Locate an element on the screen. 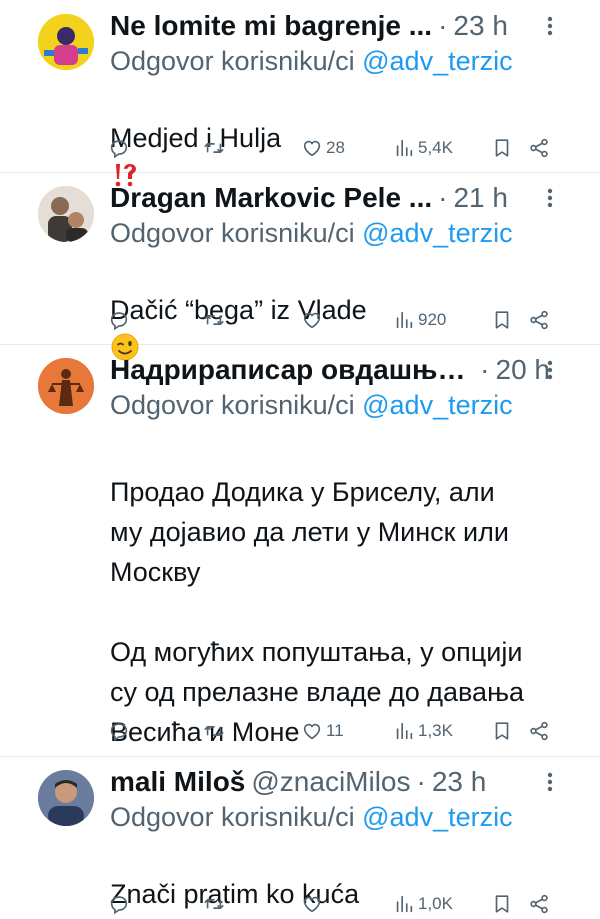 This screenshot has height=919, width=600. avatar-yellow-cartoon is located at coordinates (66, 42).